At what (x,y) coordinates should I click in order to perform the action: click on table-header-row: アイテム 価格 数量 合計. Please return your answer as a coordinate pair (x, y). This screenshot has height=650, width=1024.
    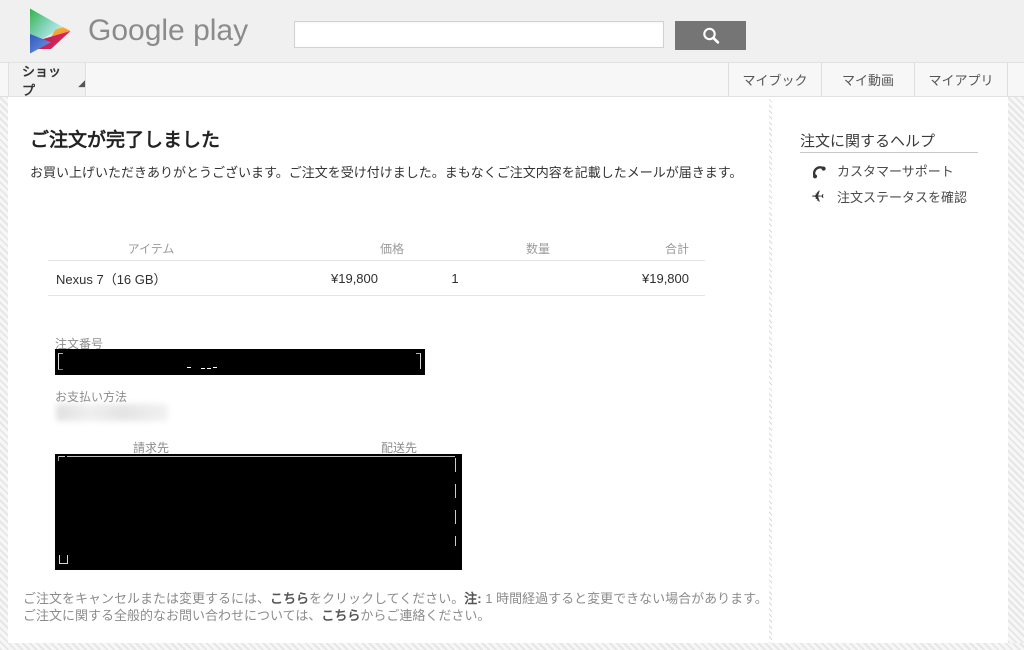
    Looking at the image, I should click on (376, 249).